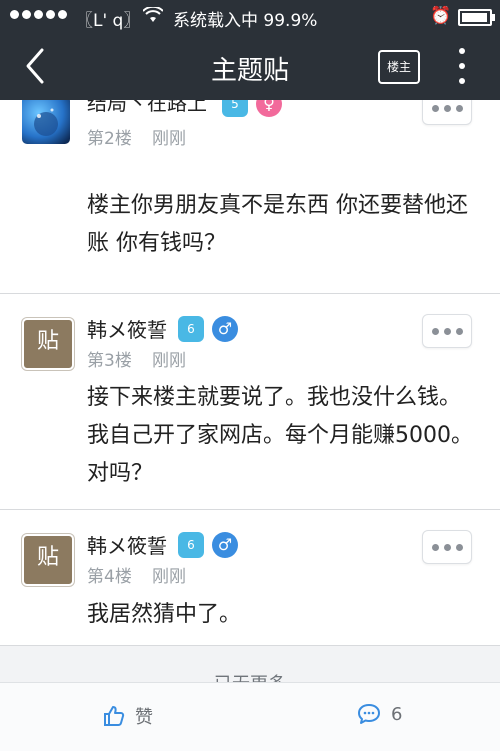 The width and height of the screenshot is (500, 751). What do you see at coordinates (249, 71) in the screenshot?
I see `page-title: 主题贴` at bounding box center [249, 71].